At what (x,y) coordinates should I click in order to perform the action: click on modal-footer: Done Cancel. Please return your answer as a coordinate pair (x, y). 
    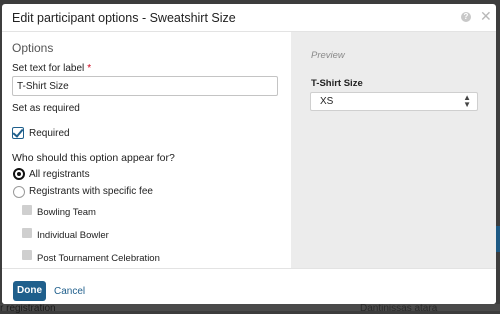
    Looking at the image, I should click on (249, 286).